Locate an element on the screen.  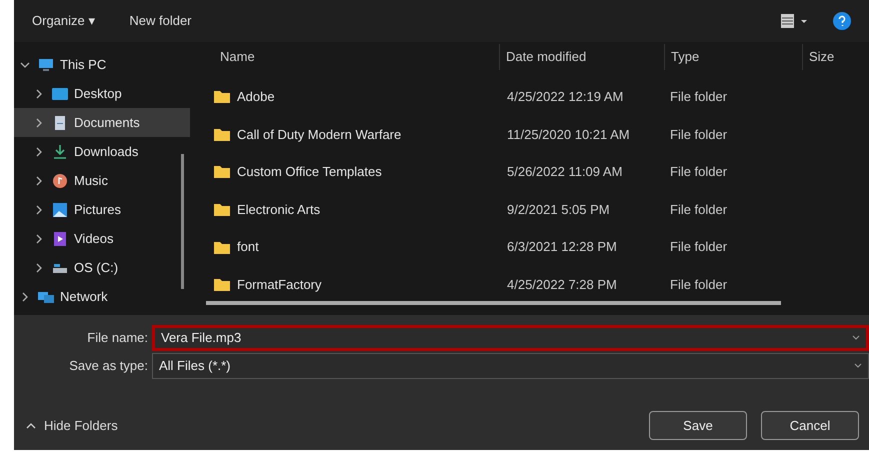
column-header: Type is located at coordinates (685, 57).